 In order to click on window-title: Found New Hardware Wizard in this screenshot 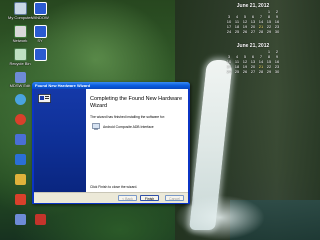, I will do `click(63, 85)`.